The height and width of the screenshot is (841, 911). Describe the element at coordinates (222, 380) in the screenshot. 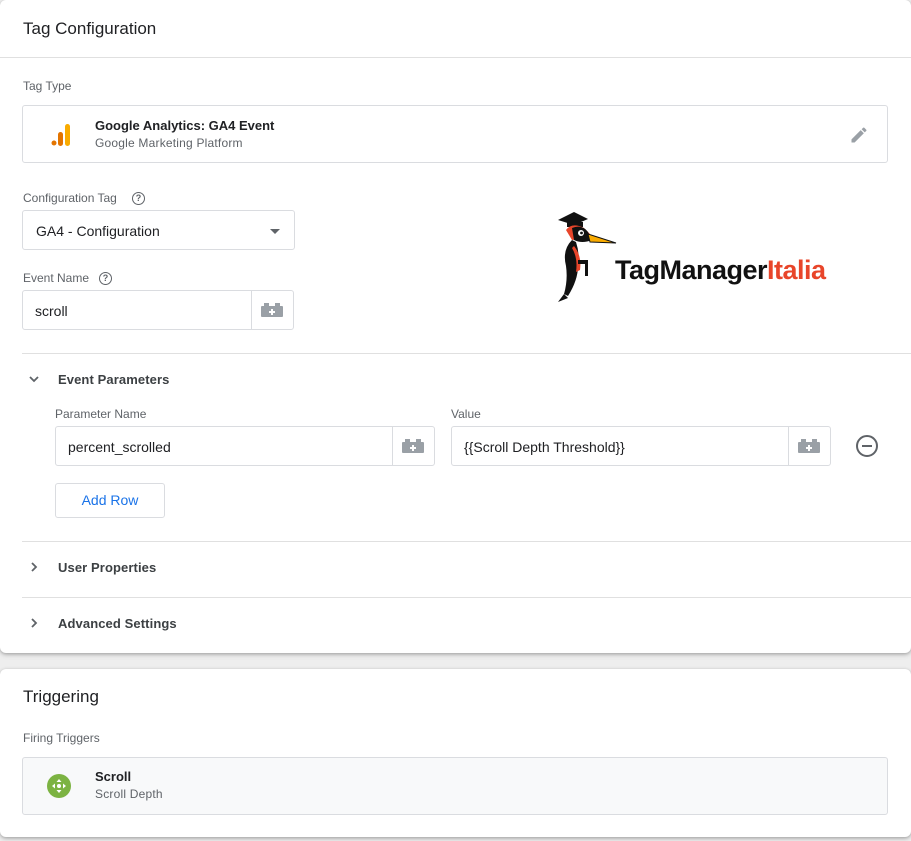

I see `event-parameters-header: Event Parameters` at that location.